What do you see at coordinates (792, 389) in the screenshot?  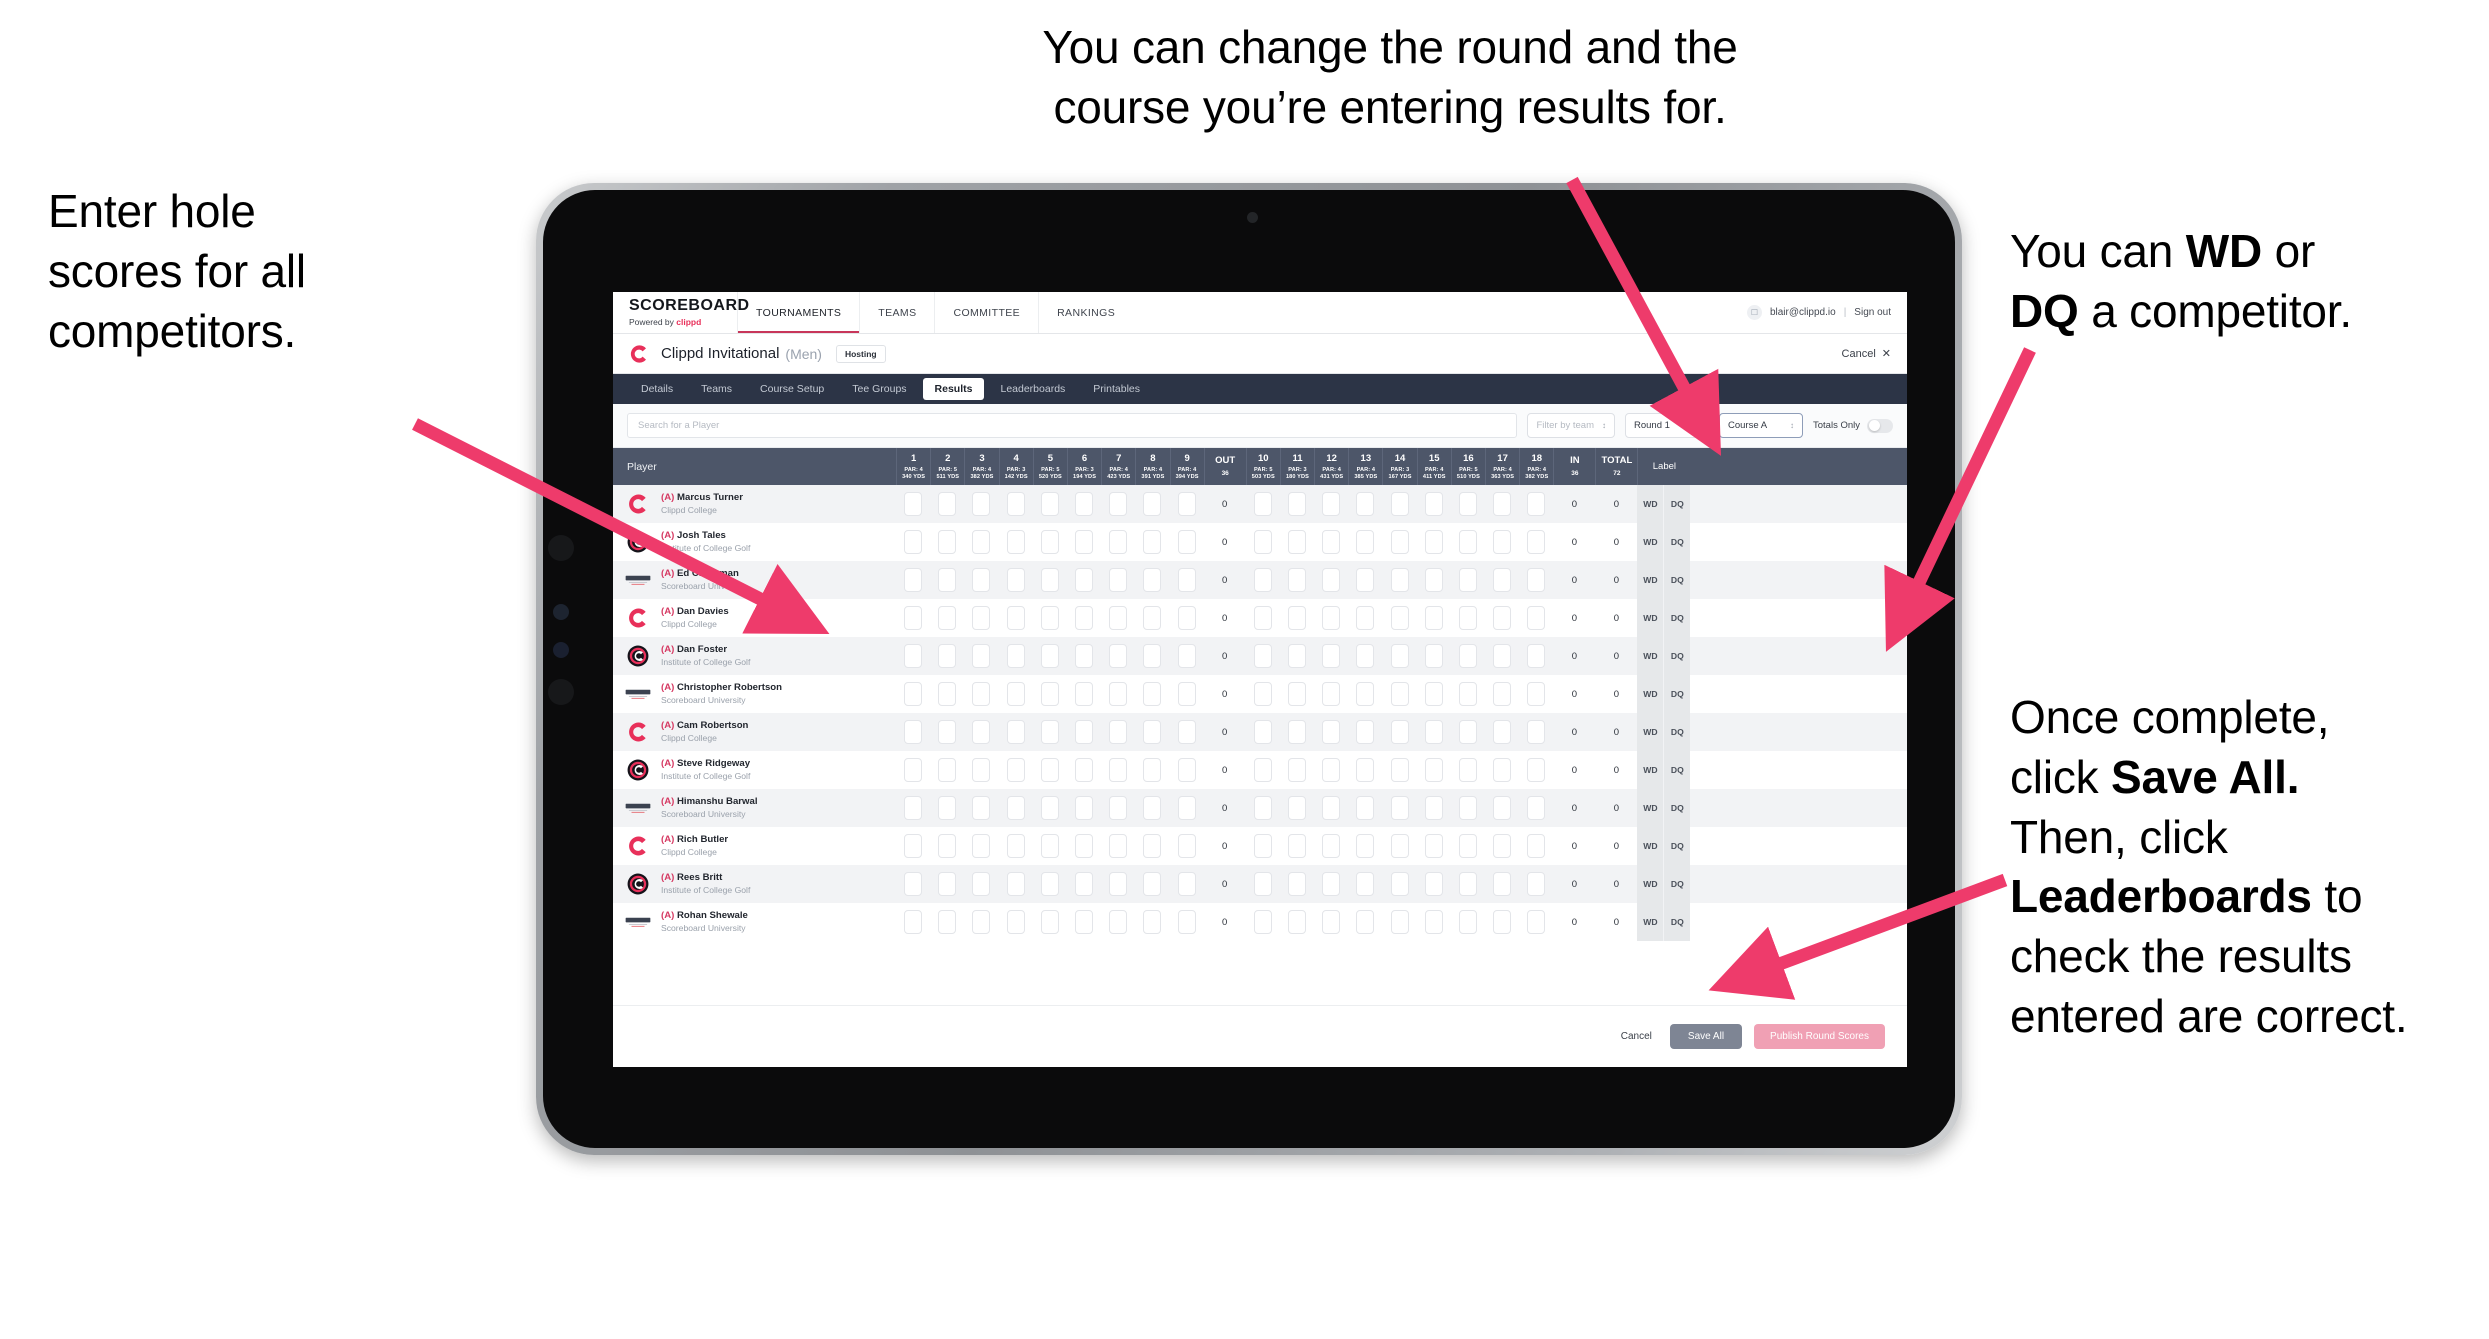 I see `tab-course-setup: Course Setup` at bounding box center [792, 389].